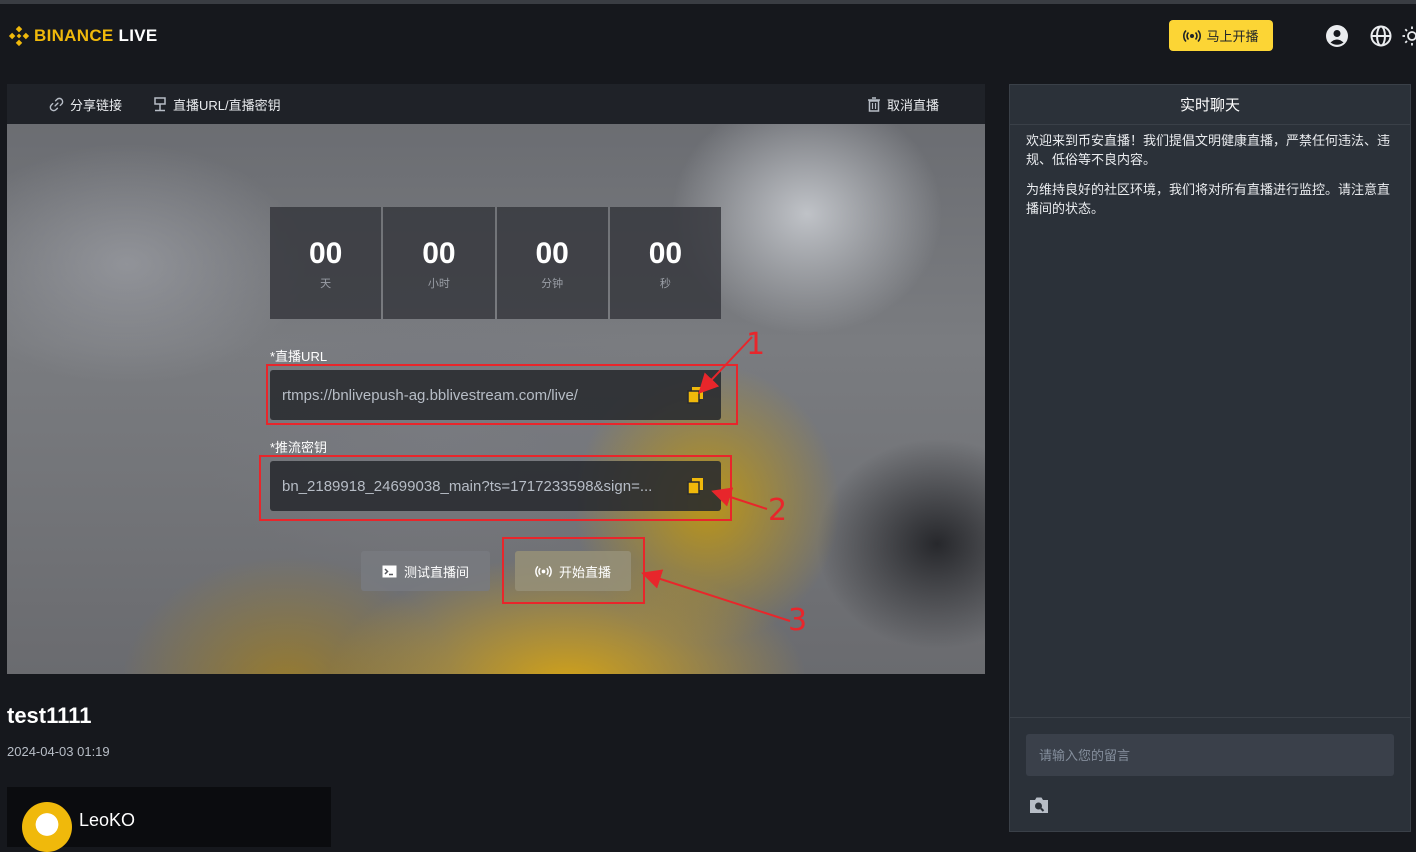  What do you see at coordinates (107, 820) in the screenshot?
I see `streamer-name: LeoKO` at bounding box center [107, 820].